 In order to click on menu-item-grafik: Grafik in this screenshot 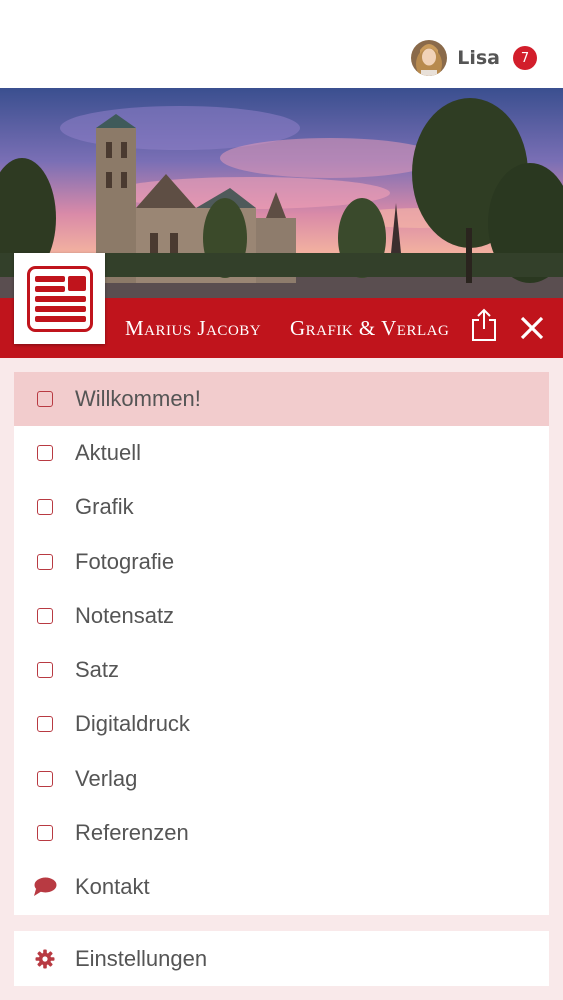, I will do `click(281, 507)`.